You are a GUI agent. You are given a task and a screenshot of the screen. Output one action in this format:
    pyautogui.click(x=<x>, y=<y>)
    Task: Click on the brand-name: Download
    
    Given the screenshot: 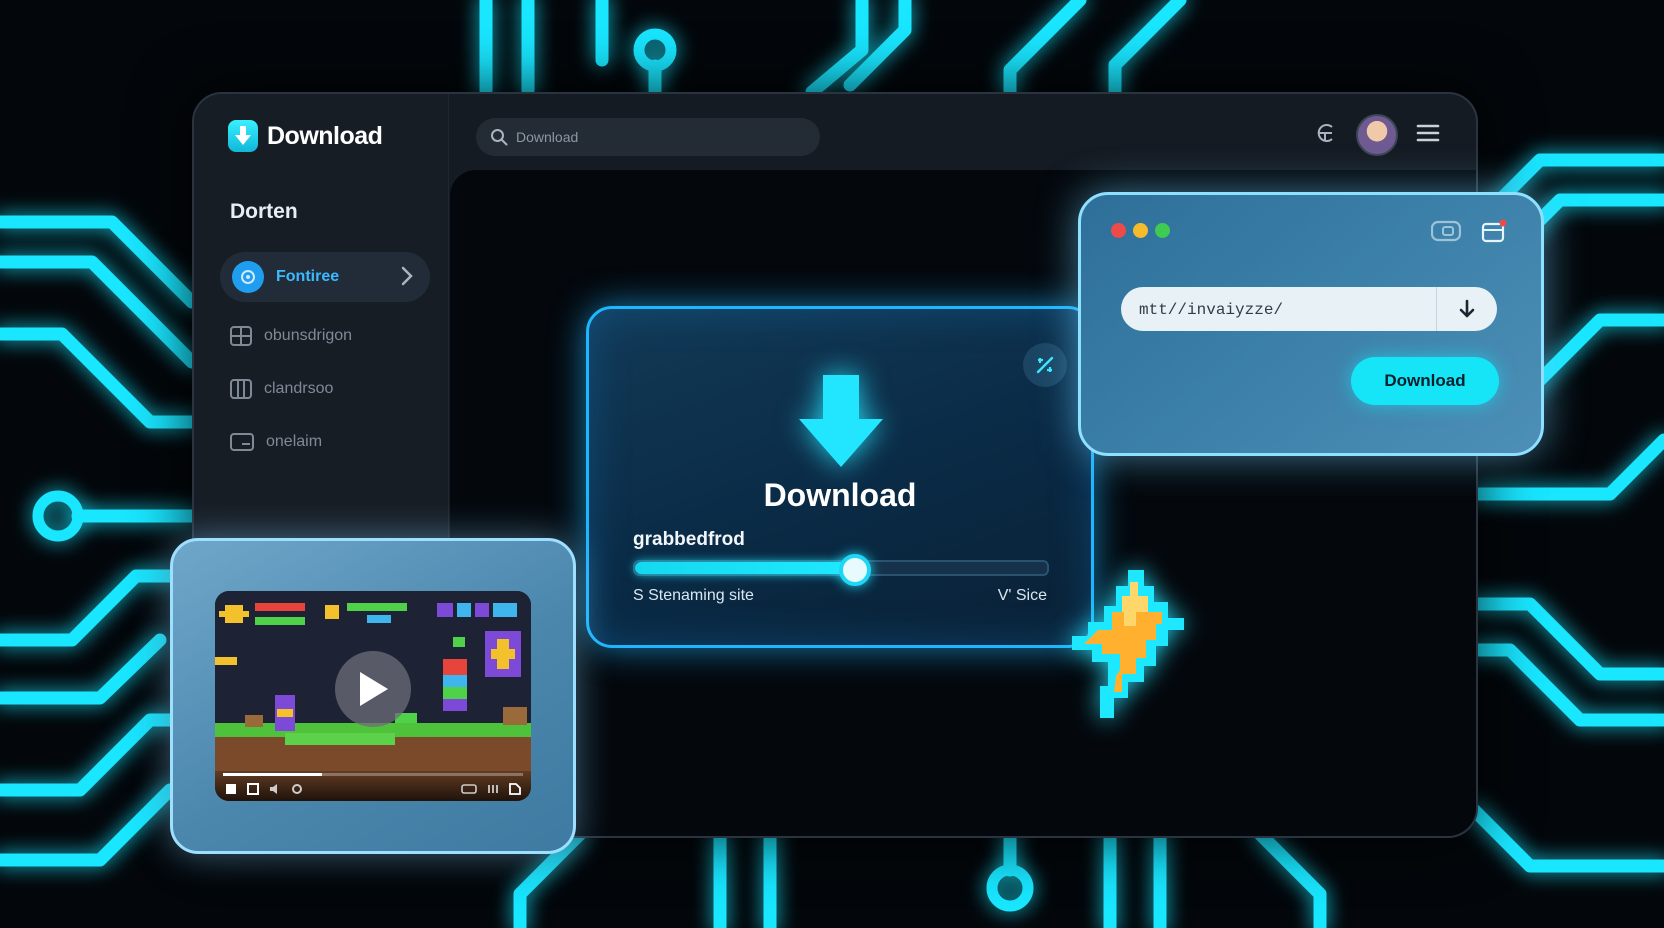 What is the action you would take?
    pyautogui.click(x=325, y=135)
    